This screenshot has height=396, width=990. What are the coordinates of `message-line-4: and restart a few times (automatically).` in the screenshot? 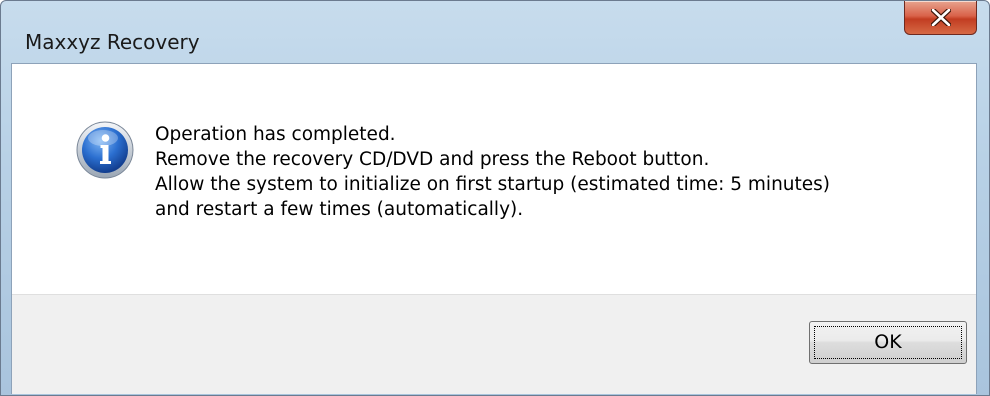 It's located at (339, 209).